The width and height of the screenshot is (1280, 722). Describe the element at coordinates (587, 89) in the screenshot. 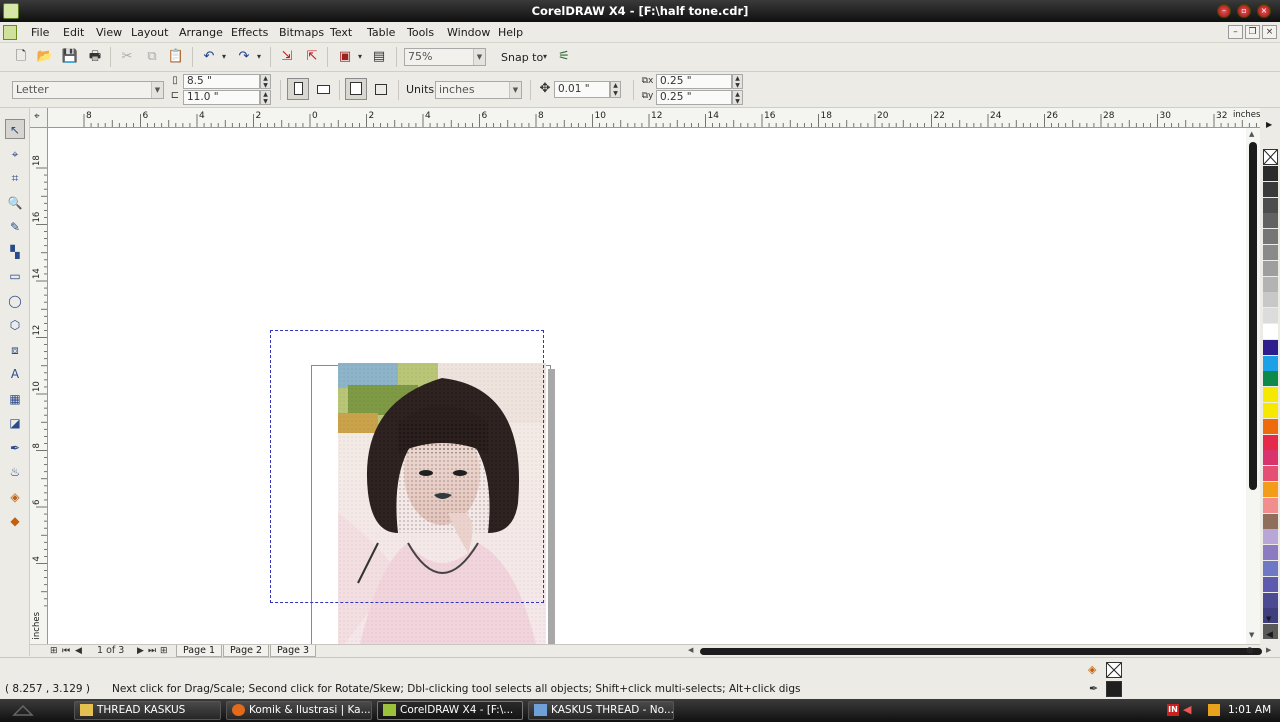

I see `nudge-field: 0.01 " ▲ ▼` at that location.